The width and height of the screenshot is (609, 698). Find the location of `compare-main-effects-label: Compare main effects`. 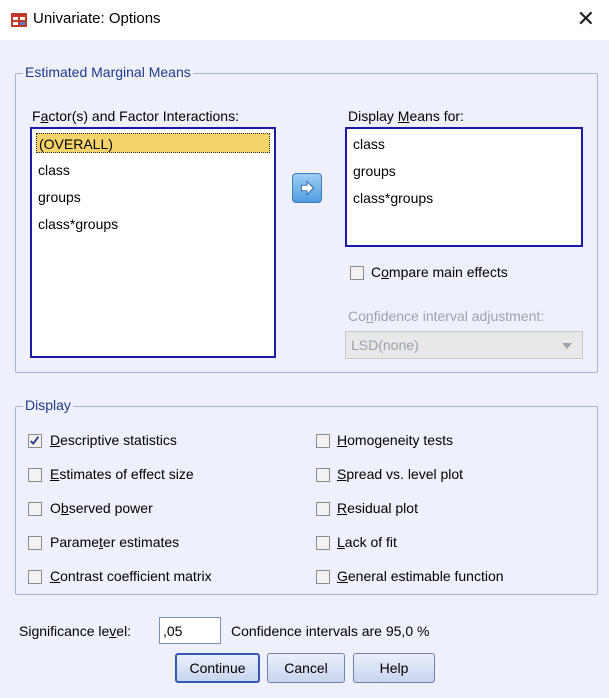

compare-main-effects-label: Compare main effects is located at coordinates (439, 272).